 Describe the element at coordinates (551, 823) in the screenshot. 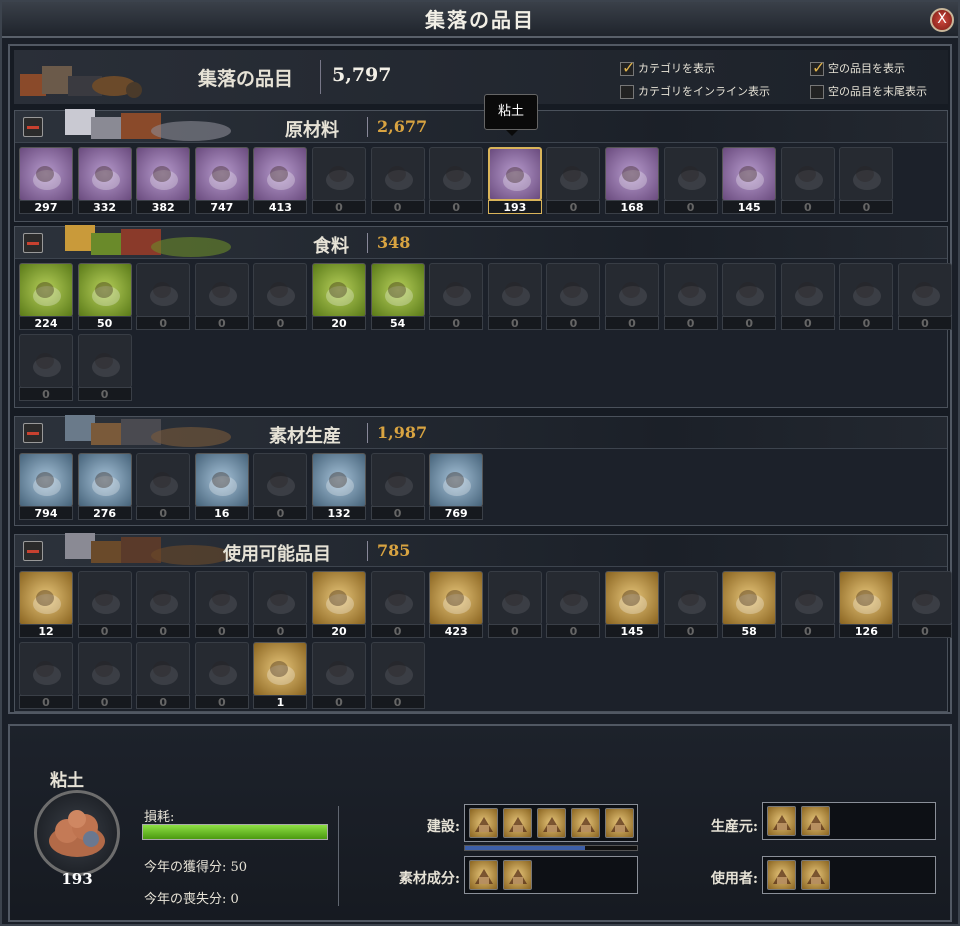

I see `longhouse-icon` at that location.